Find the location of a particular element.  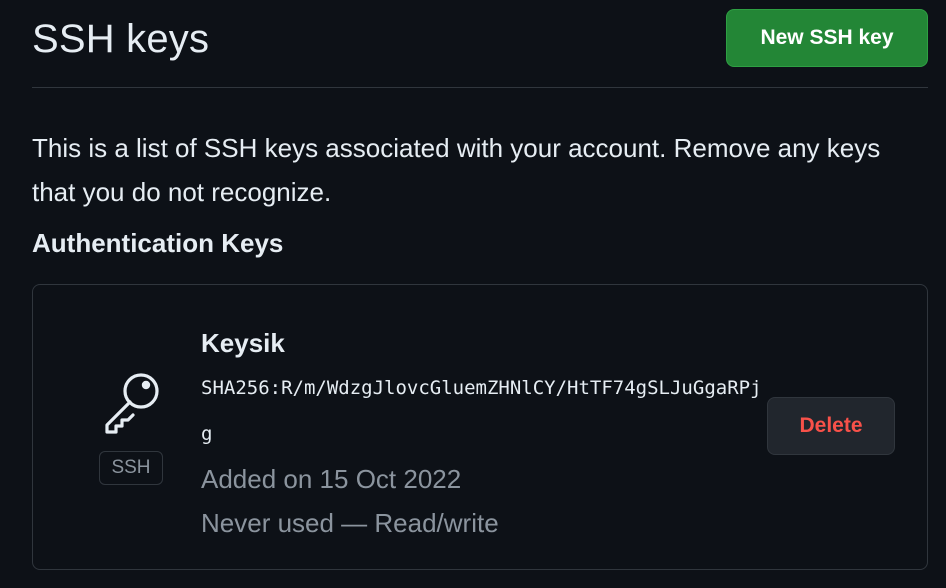

page-title: SSH keys is located at coordinates (121, 39).